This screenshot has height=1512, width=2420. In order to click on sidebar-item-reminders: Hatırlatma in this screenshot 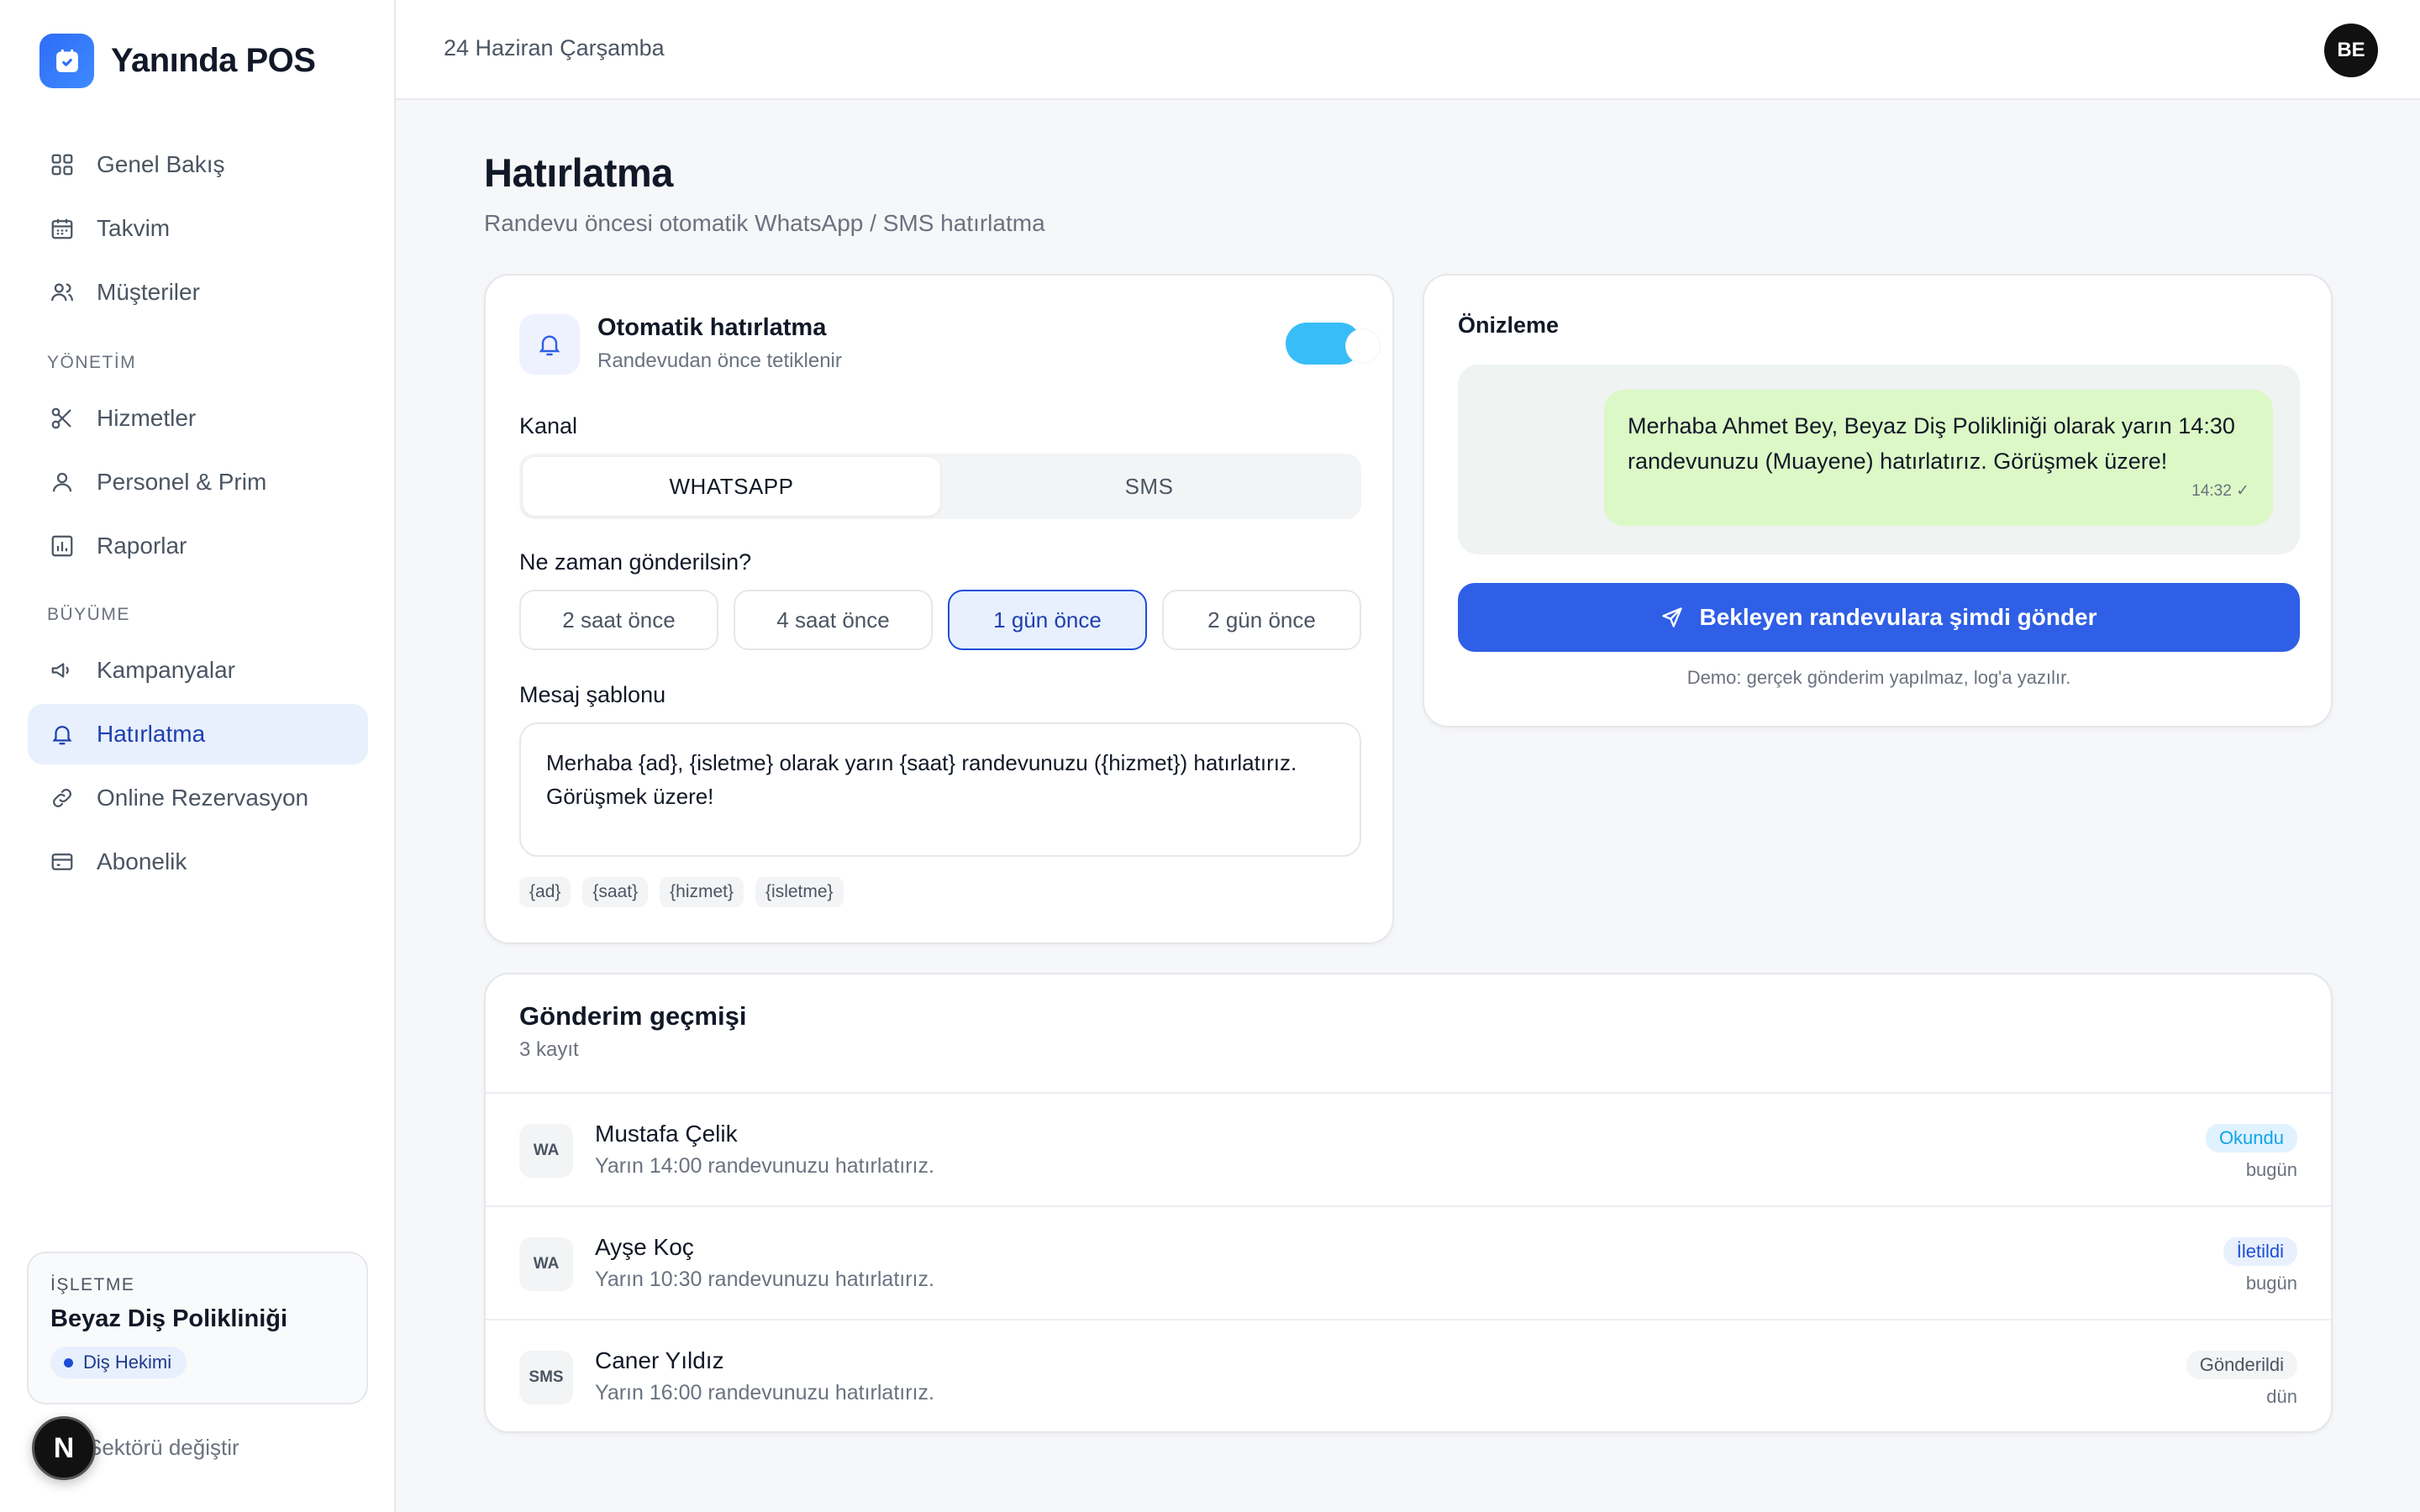, I will do `click(198, 734)`.